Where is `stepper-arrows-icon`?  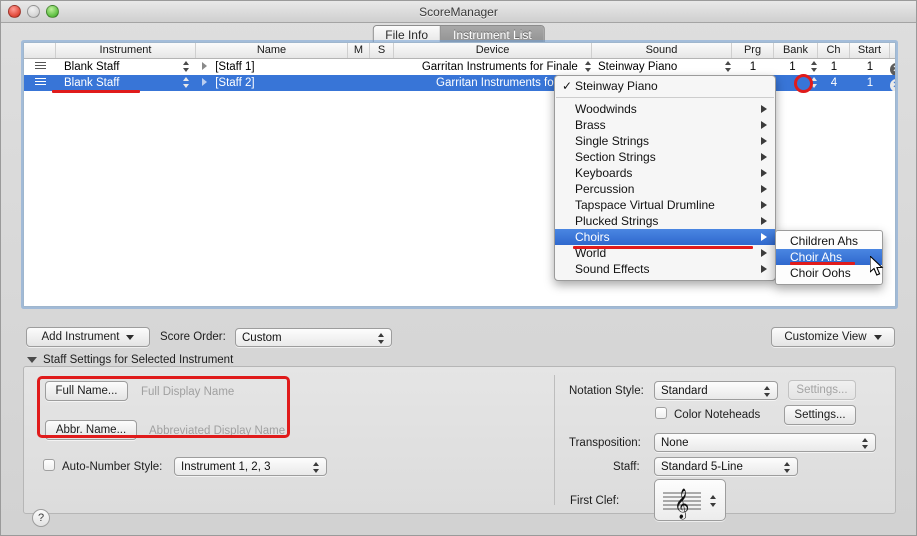 stepper-arrows-icon is located at coordinates (381, 338).